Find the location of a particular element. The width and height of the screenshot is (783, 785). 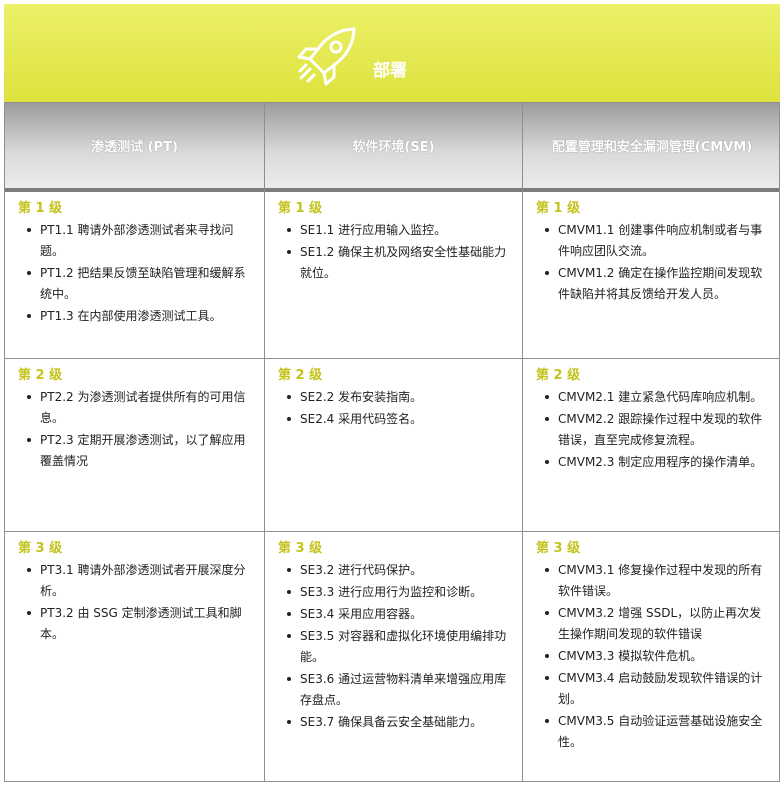

practice-list: SE2.2 发布安装指南。 SE2.4 采用代码签名。 is located at coordinates (396, 408).